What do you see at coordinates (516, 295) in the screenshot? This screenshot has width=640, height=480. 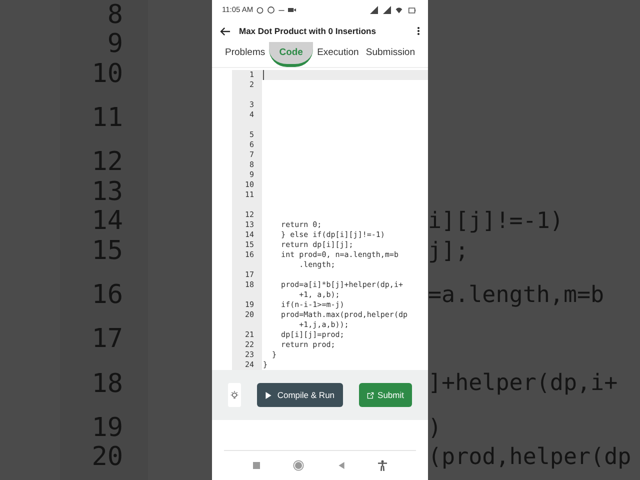 I see `code-line: =a.length,m=b` at bounding box center [516, 295].